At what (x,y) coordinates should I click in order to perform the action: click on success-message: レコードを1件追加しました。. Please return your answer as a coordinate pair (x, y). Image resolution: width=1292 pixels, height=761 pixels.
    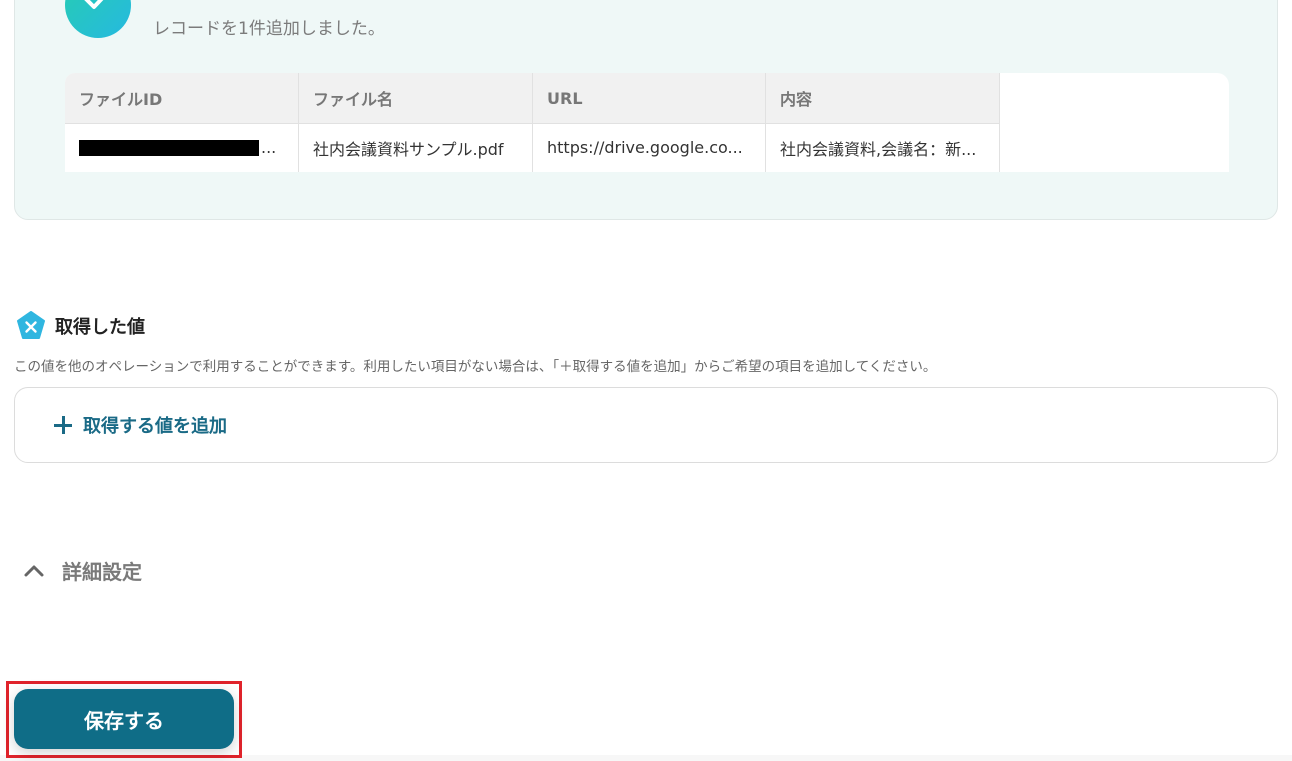
    Looking at the image, I should click on (269, 29).